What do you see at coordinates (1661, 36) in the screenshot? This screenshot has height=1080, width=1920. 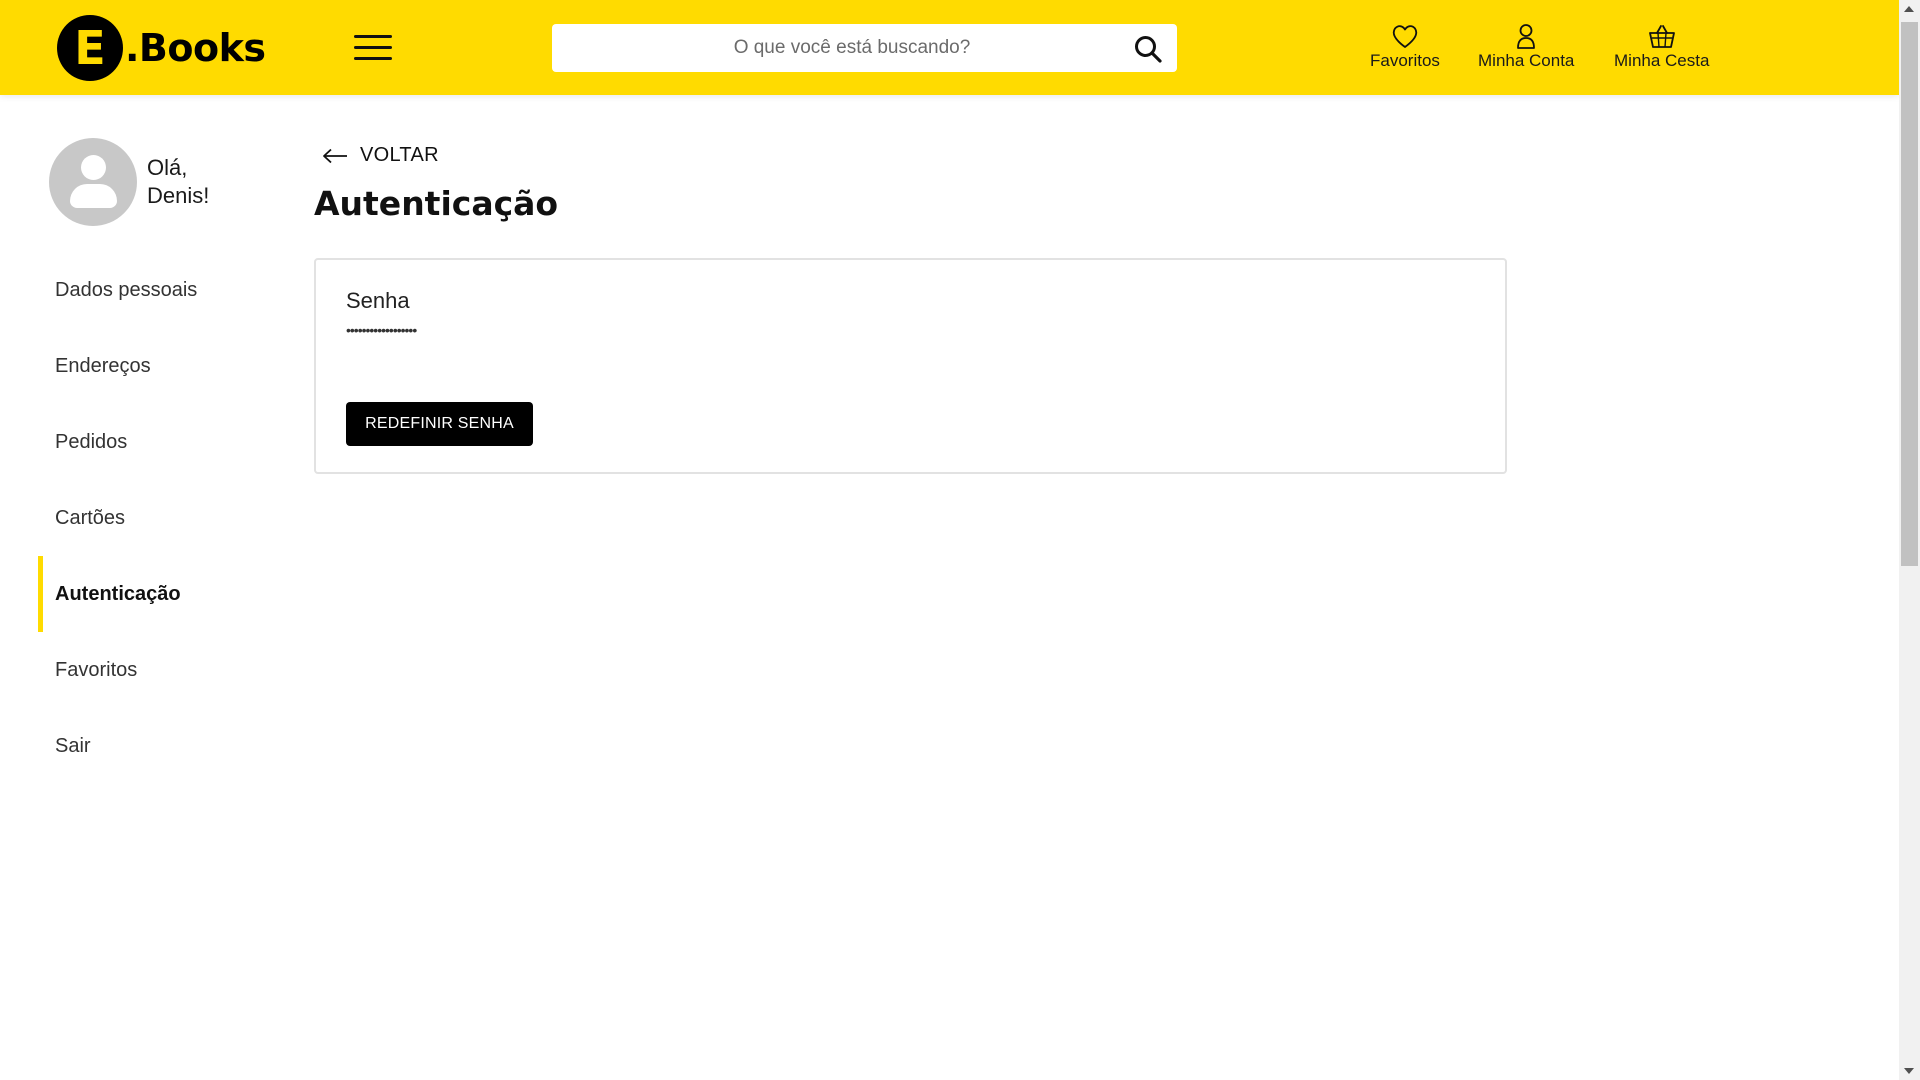 I see `basket-icon` at bounding box center [1661, 36].